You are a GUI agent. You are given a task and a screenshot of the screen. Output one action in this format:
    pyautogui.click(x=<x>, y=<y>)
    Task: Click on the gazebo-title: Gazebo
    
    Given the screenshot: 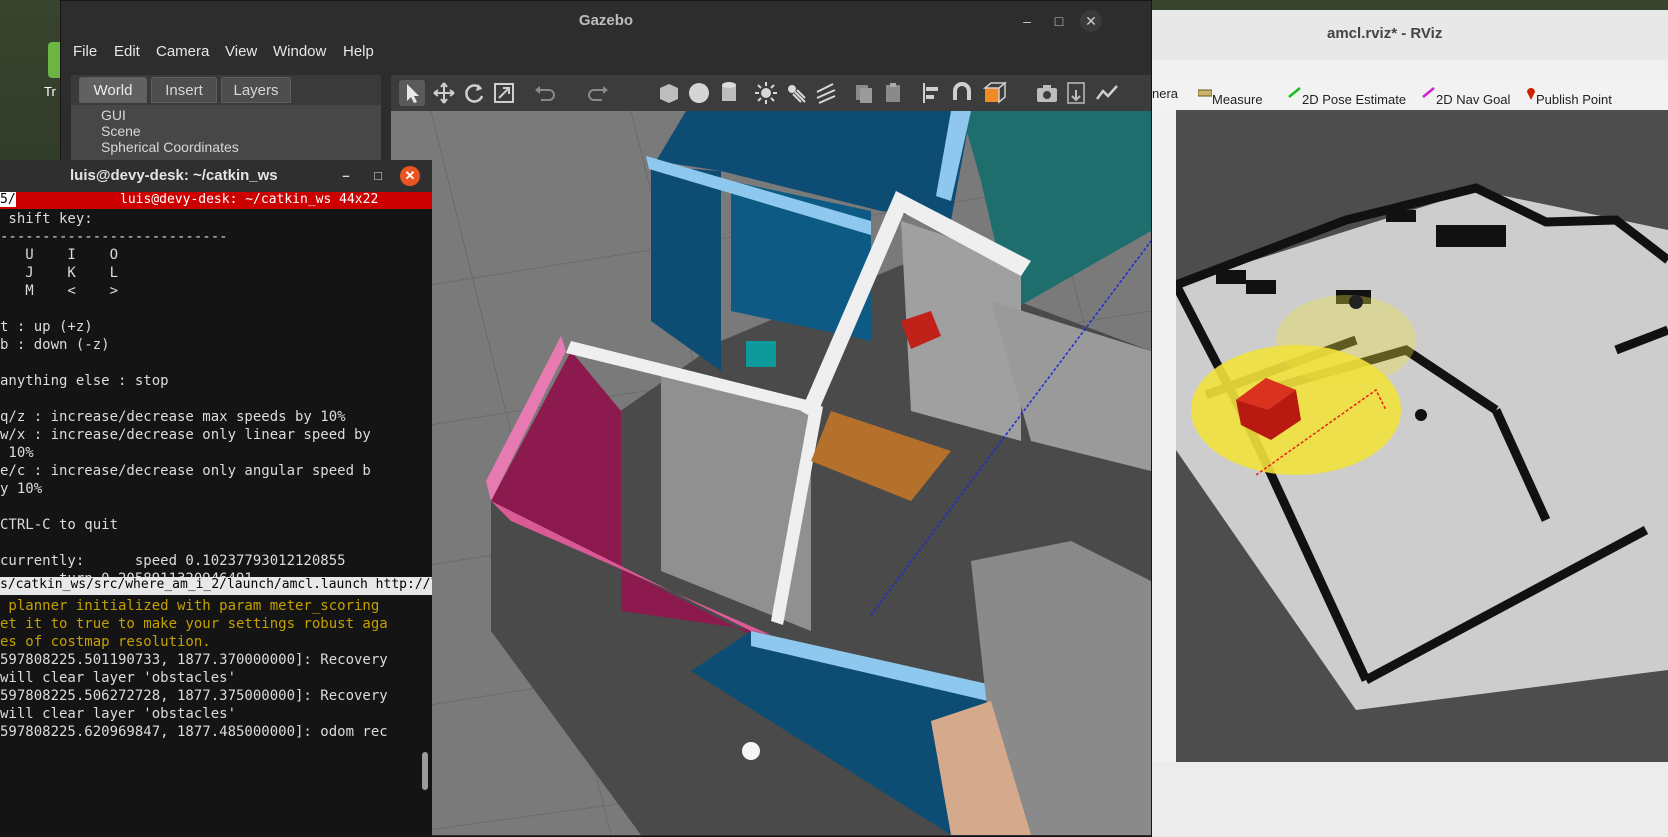 What is the action you would take?
    pyautogui.click(x=606, y=20)
    